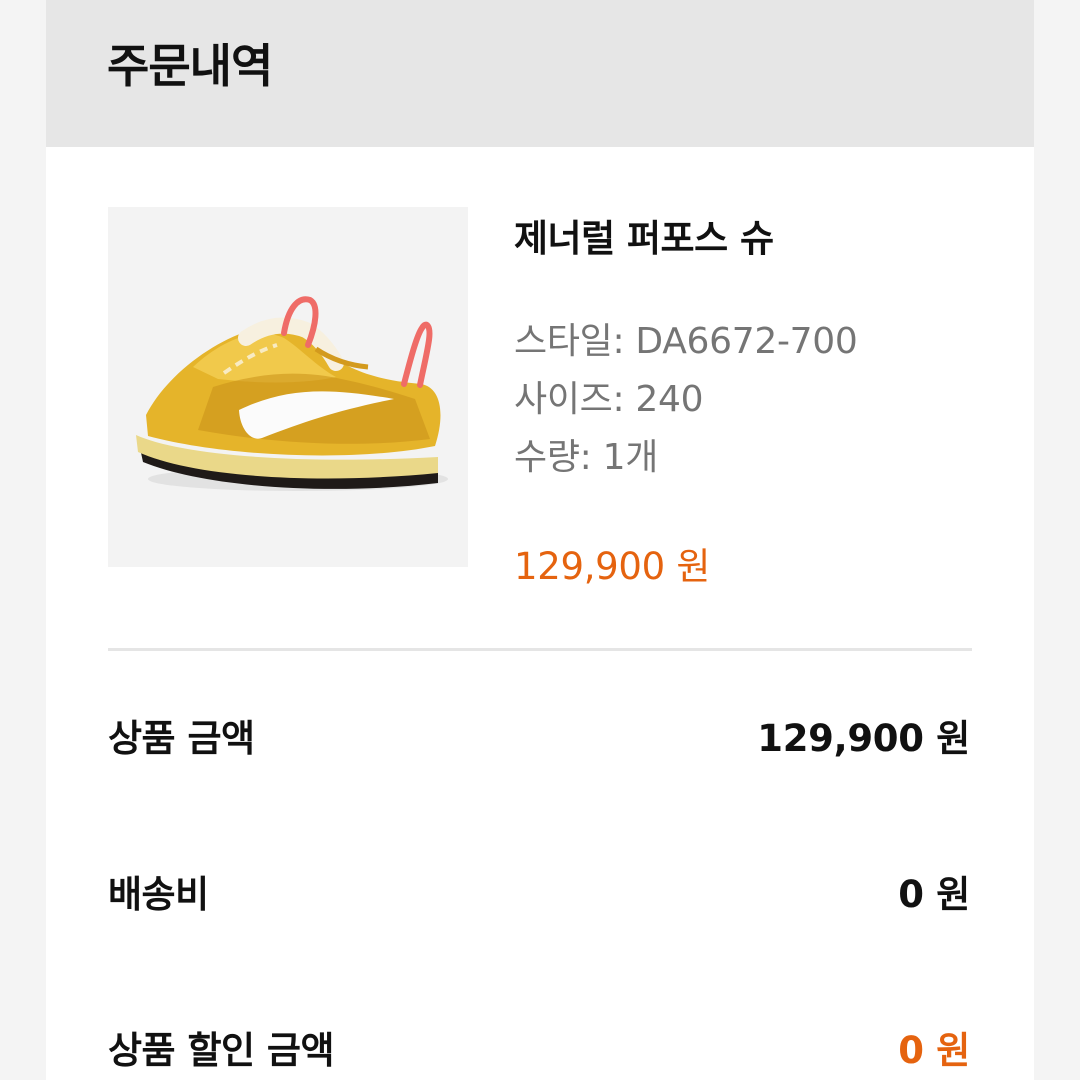 The image size is (1080, 1080). What do you see at coordinates (1057, 540) in the screenshot?
I see `right-gutter` at bounding box center [1057, 540].